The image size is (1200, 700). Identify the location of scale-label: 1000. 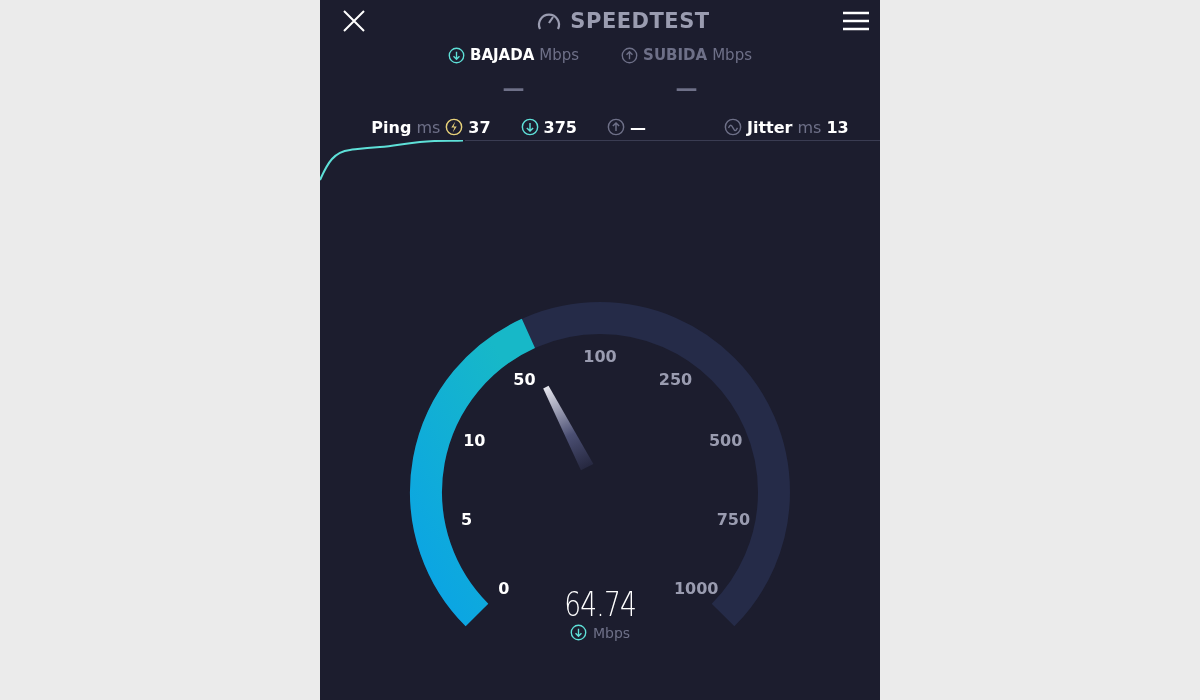
(696, 588).